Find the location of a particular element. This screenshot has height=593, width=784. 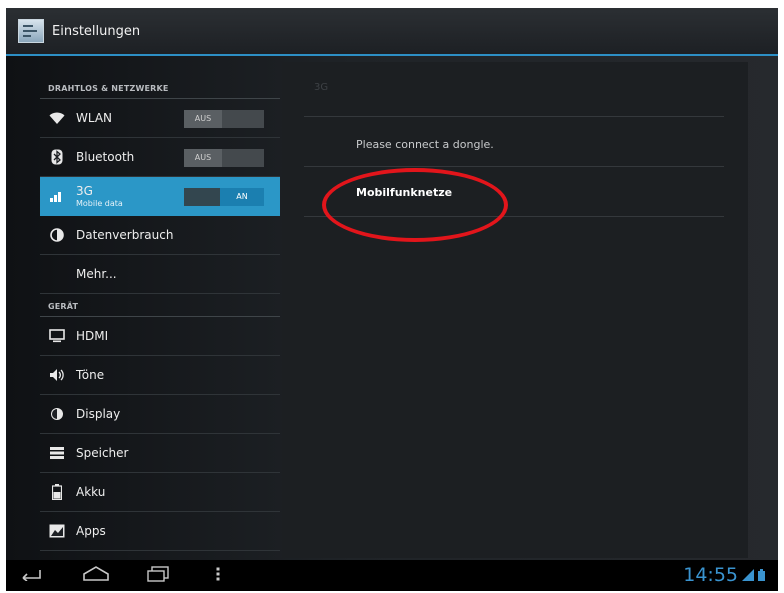

settings-item-label: Apps is located at coordinates (91, 531).